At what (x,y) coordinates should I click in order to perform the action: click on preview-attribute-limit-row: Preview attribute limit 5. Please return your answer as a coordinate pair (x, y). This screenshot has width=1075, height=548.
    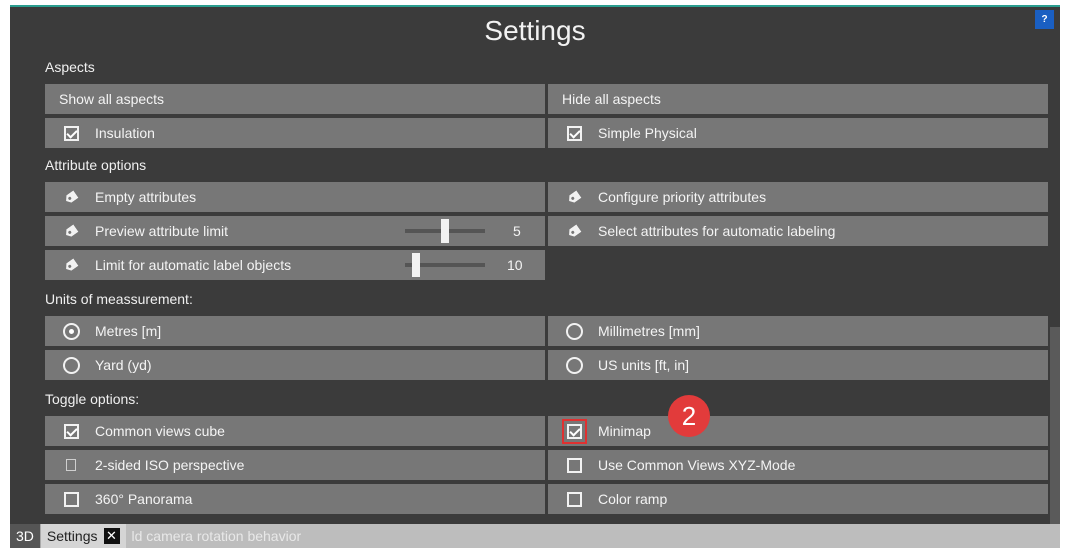
    Looking at the image, I should click on (295, 231).